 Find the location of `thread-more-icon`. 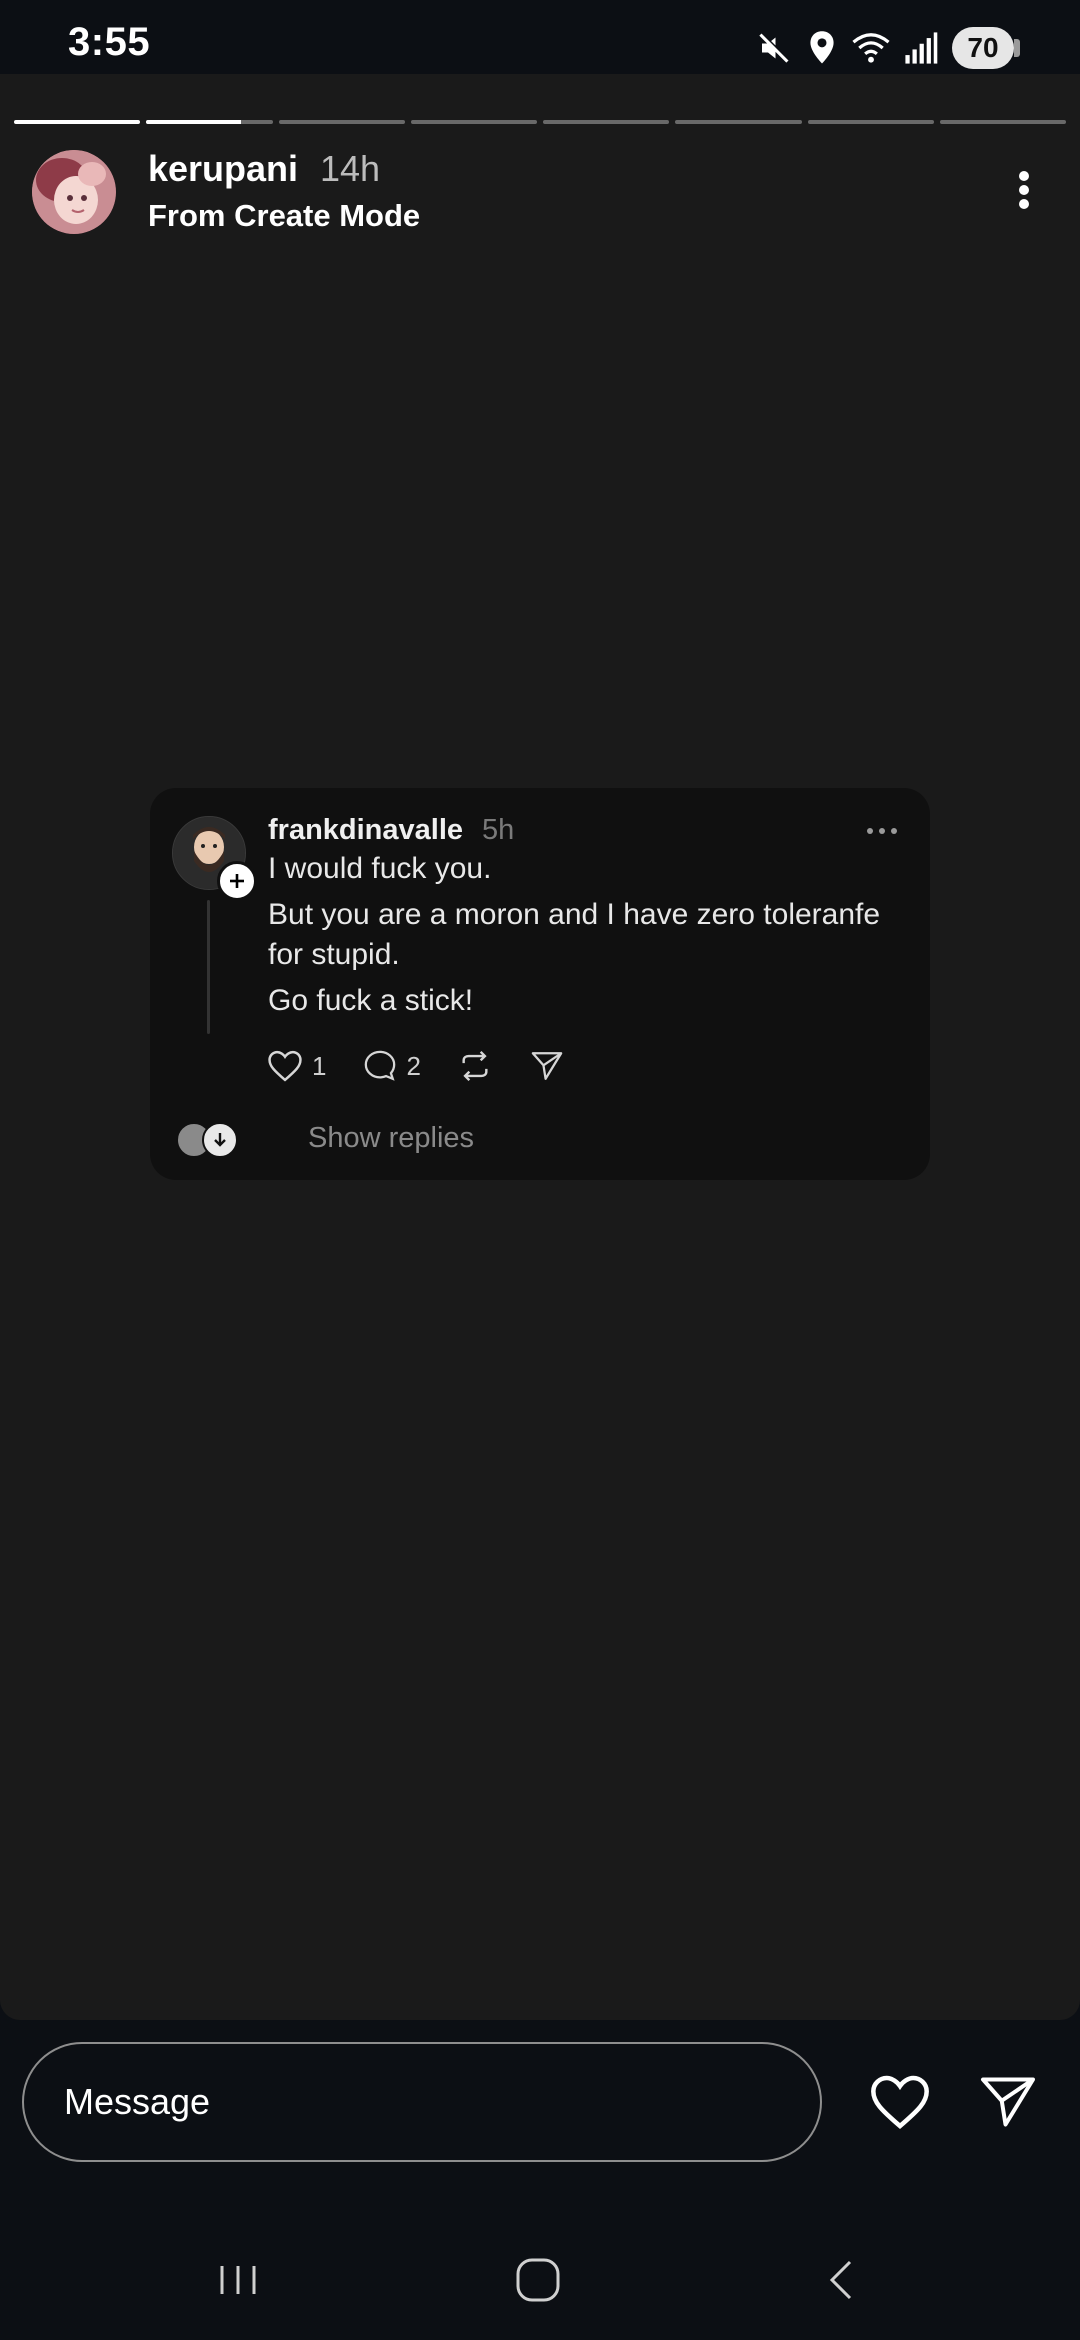

thread-more-icon is located at coordinates (882, 830).